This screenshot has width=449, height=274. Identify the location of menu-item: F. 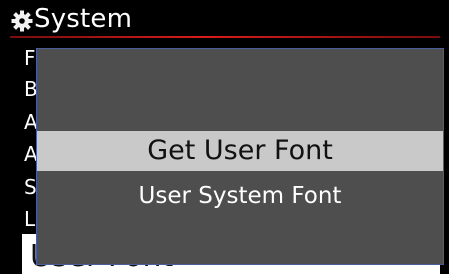
(30, 58).